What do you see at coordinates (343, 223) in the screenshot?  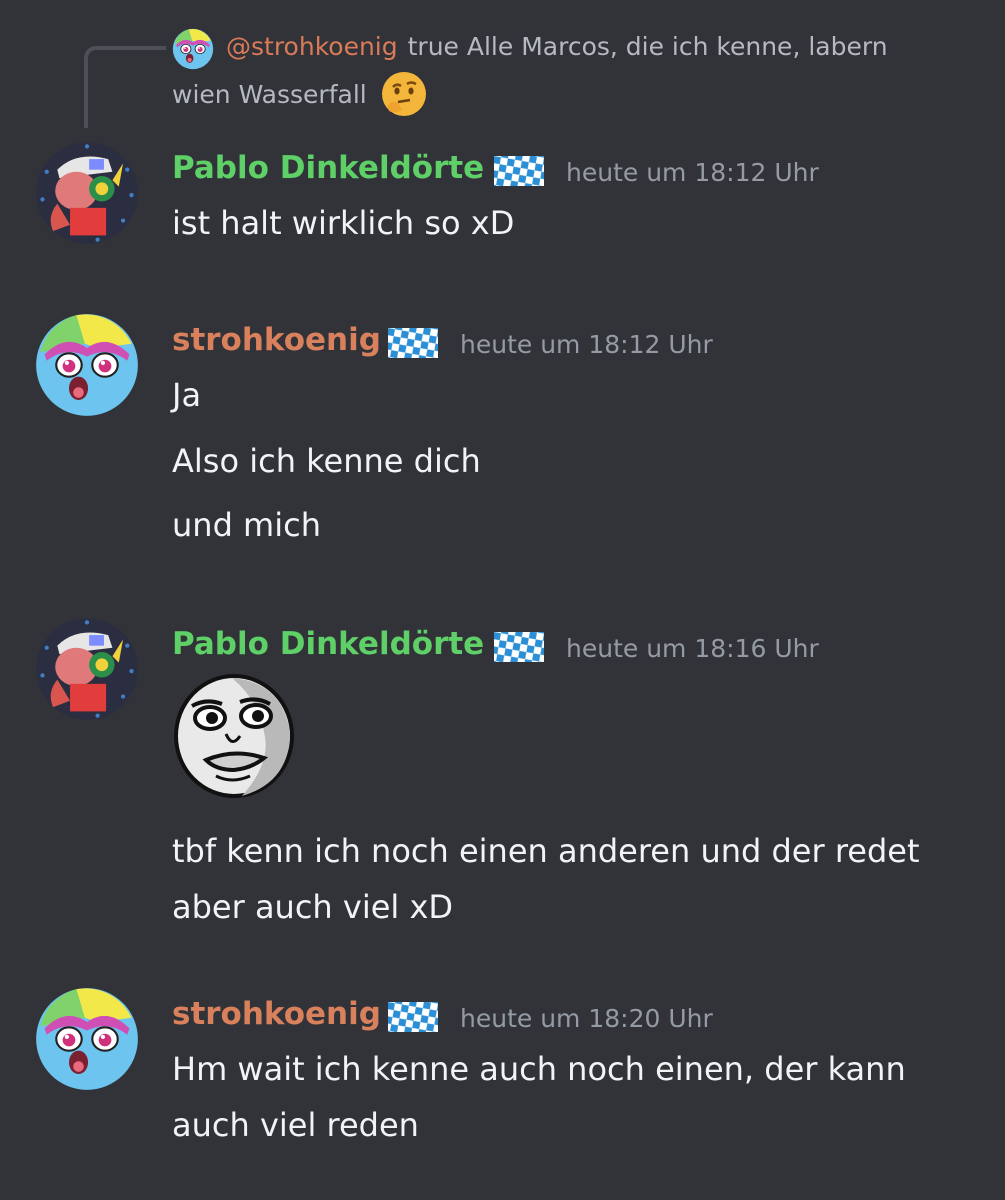 I see `message-text: ist halt wirklich so xD` at bounding box center [343, 223].